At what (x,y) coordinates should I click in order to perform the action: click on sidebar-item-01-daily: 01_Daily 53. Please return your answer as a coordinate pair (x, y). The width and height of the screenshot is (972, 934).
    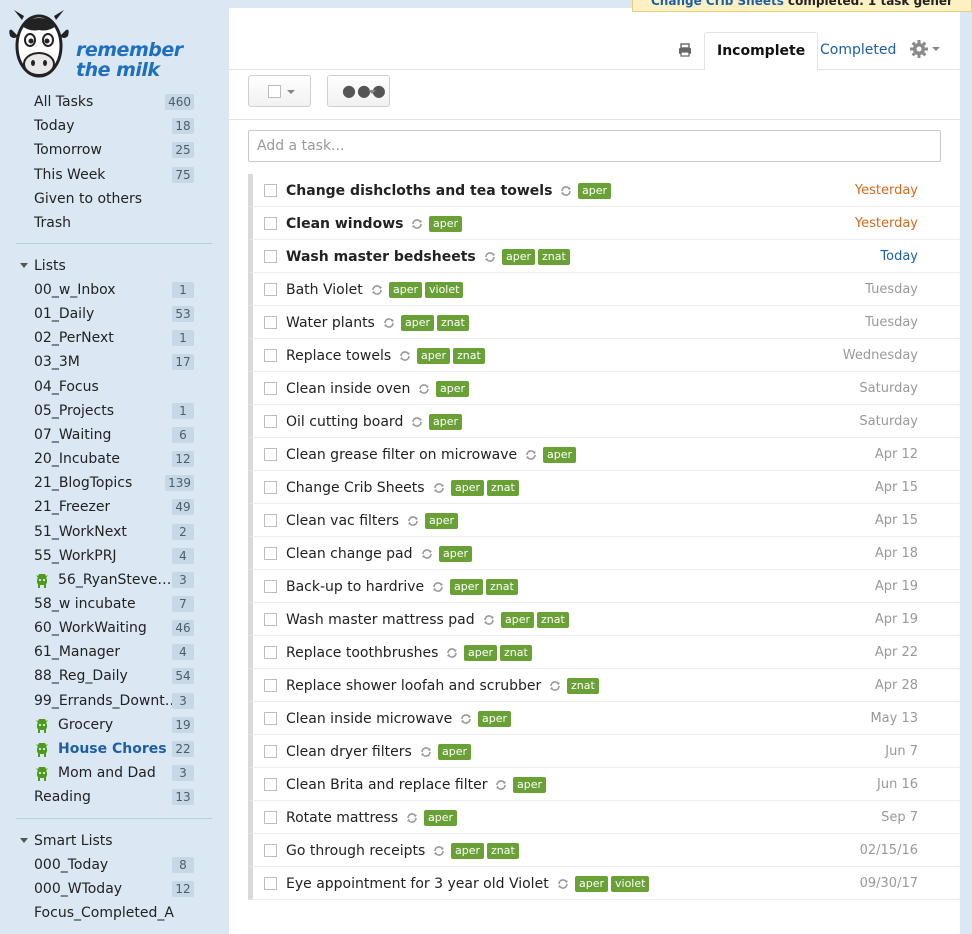
    Looking at the image, I should click on (114, 314).